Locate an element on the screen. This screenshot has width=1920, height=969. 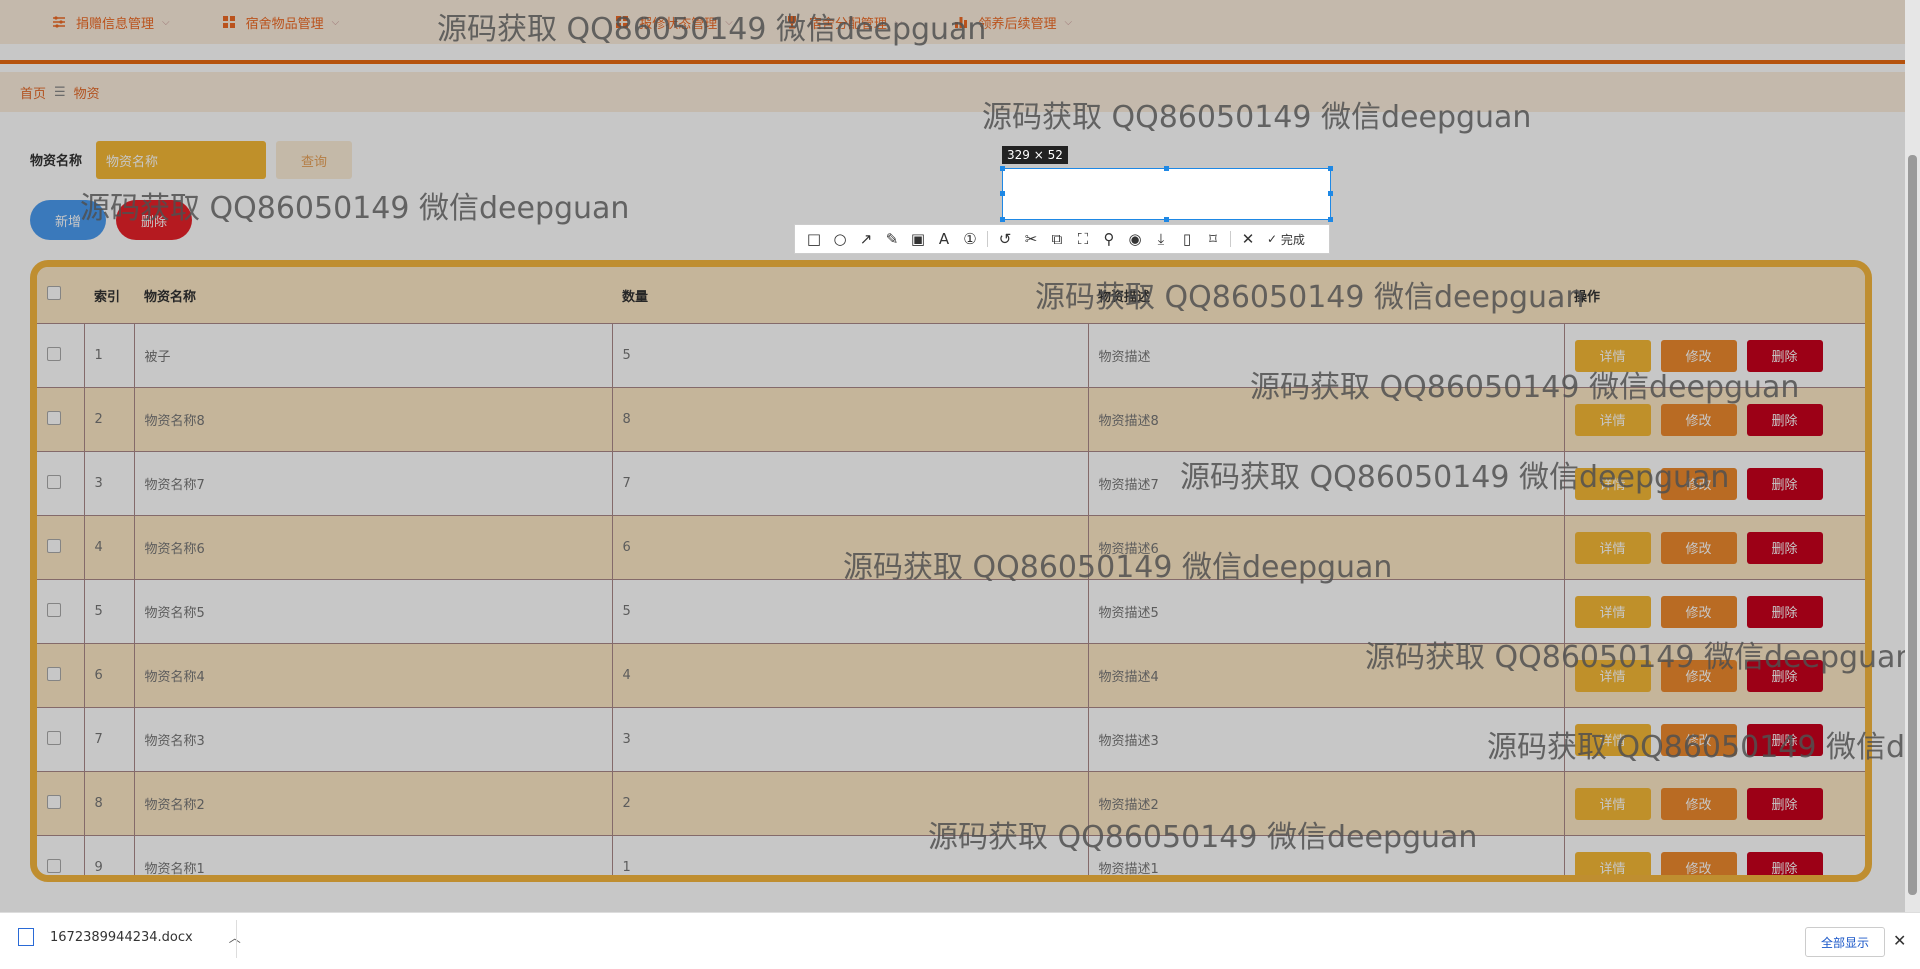
nav-divider is located at coordinates (952, 62).